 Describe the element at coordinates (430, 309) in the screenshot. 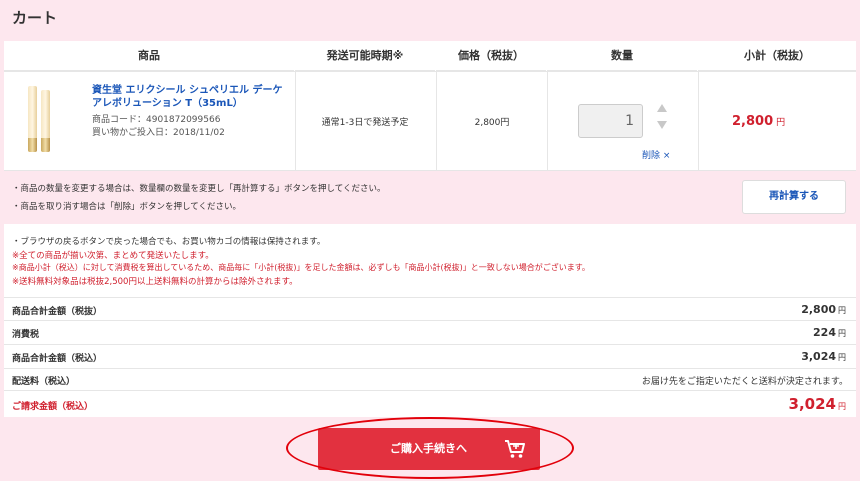

I see `total-row-ex-tax: 商品合計金額（税抜） 2,800 円` at that location.